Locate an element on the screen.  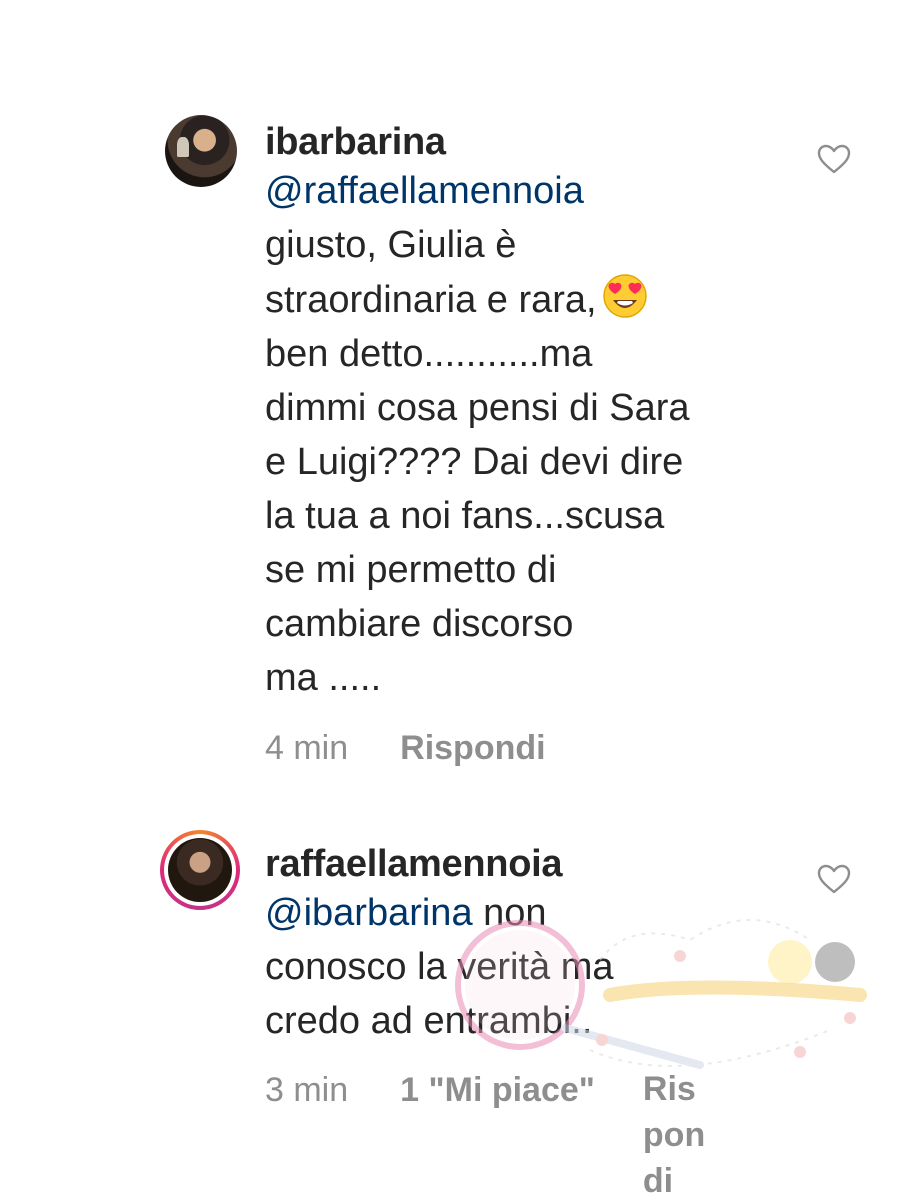
reply-button: Ris pon di is located at coordinates (678, 1135).